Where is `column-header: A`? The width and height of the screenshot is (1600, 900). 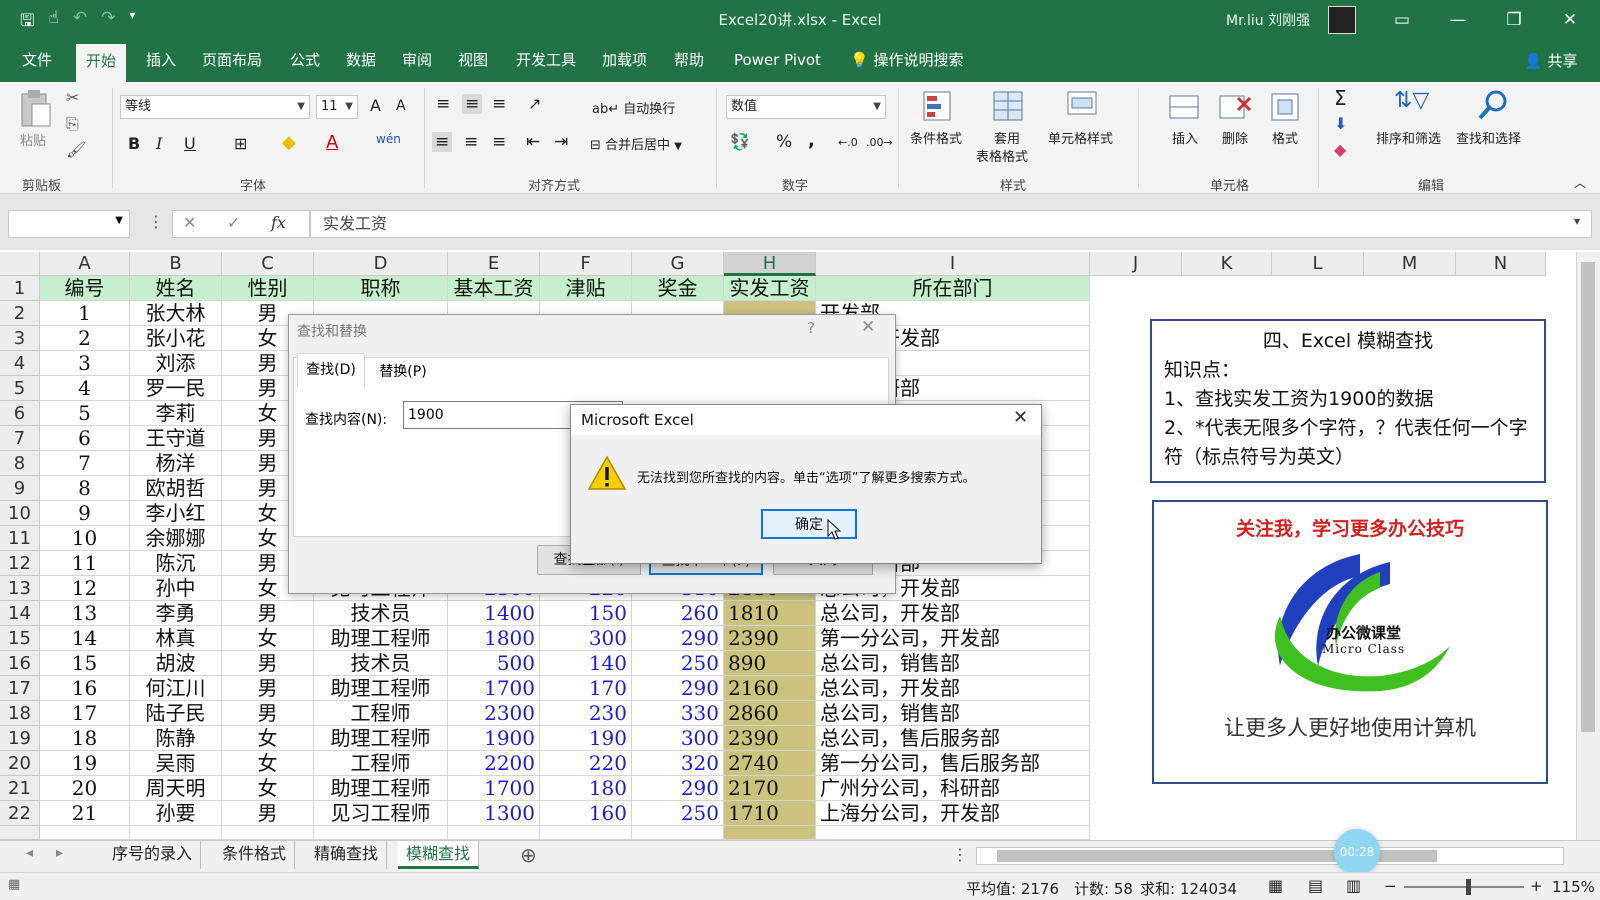 column-header: A is located at coordinates (85, 264).